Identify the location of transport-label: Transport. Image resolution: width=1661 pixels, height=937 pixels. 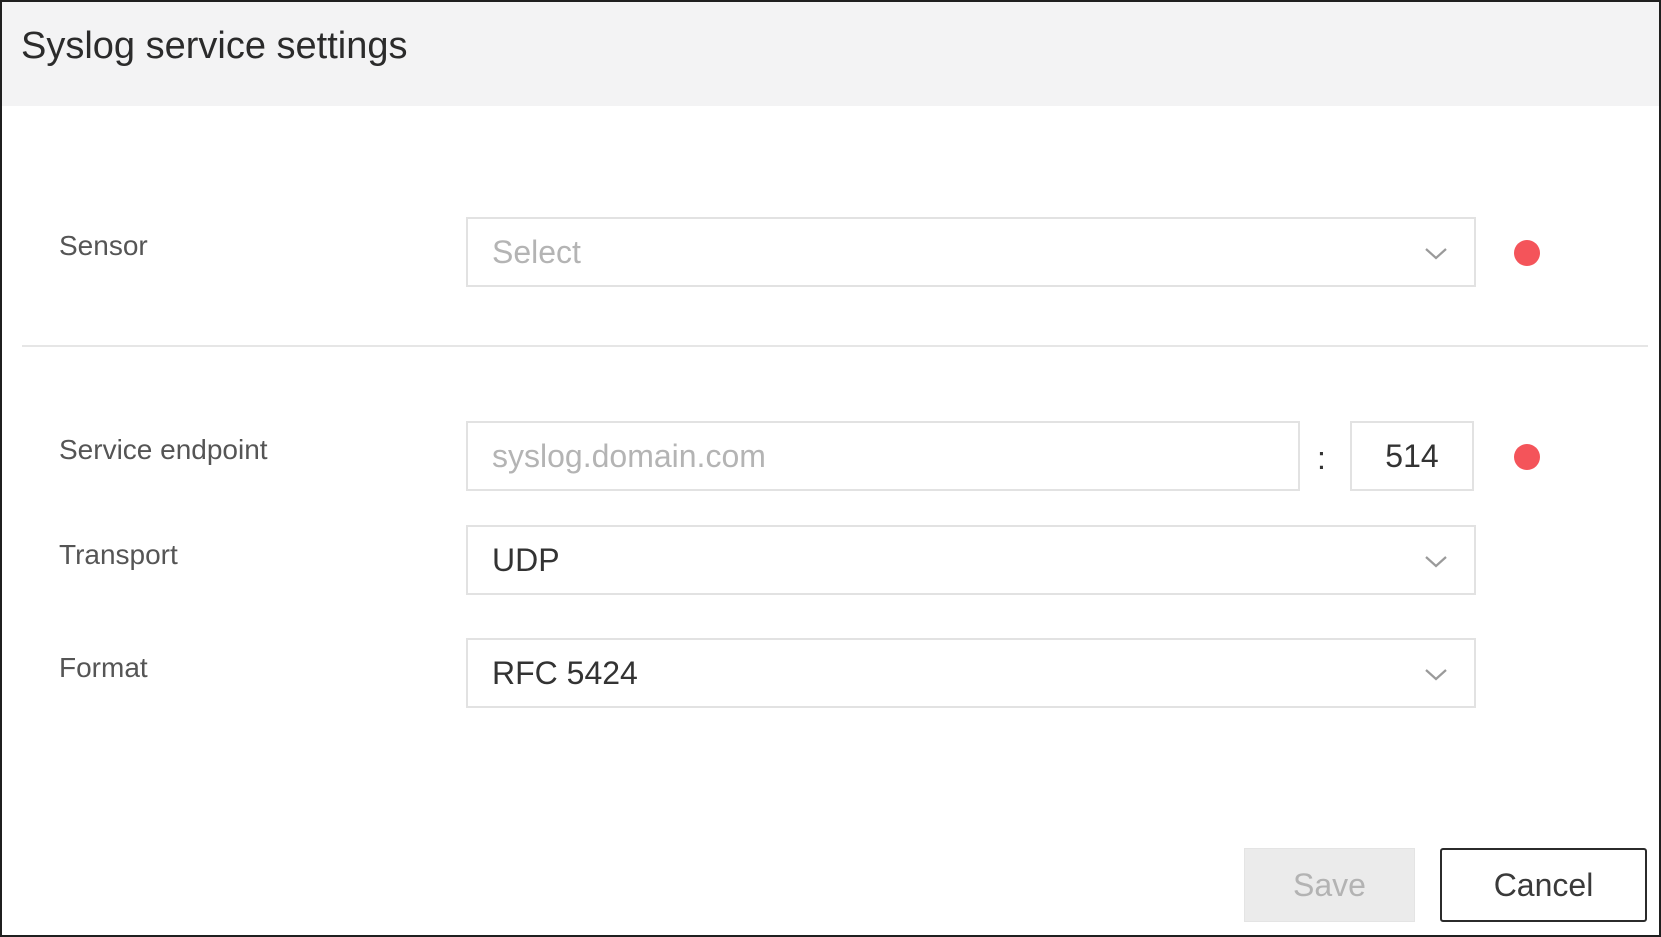
(118, 554).